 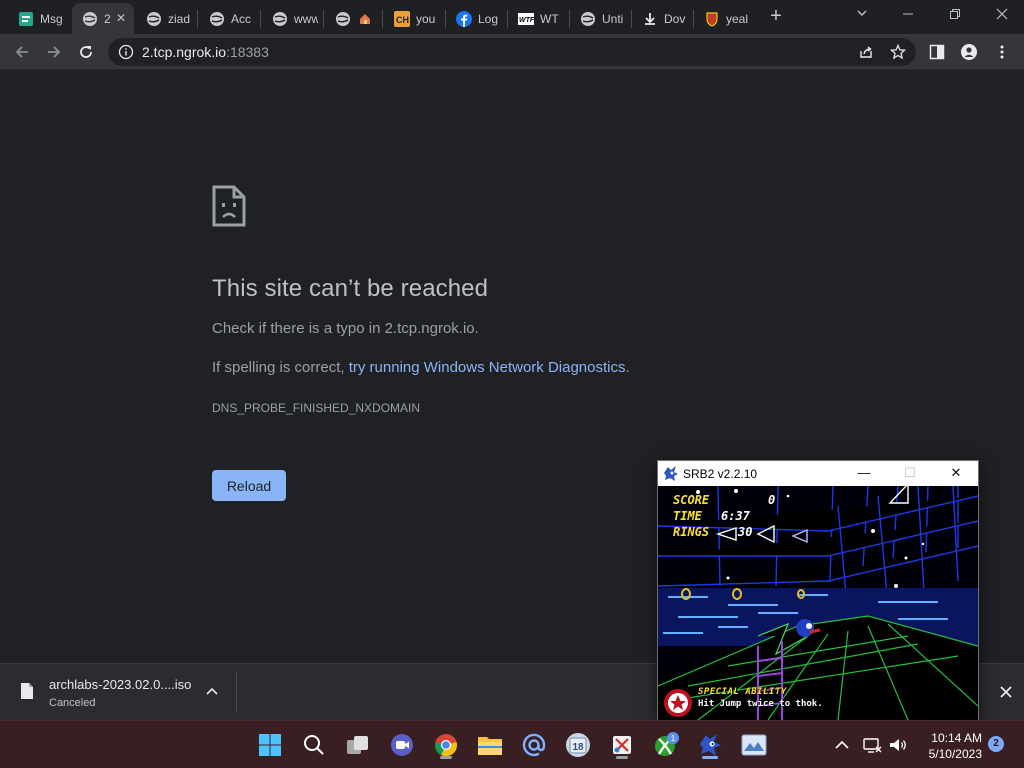 What do you see at coordinates (864, 473) in the screenshot?
I see `srb2-minimize-icon: —` at bounding box center [864, 473].